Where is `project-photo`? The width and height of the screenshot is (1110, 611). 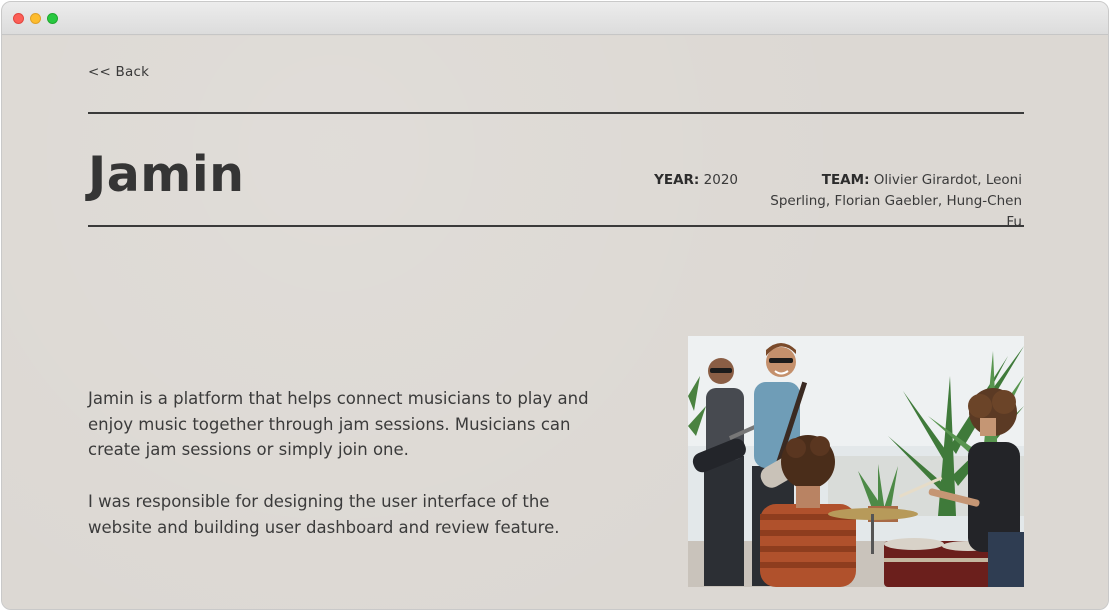 project-photo is located at coordinates (856, 461).